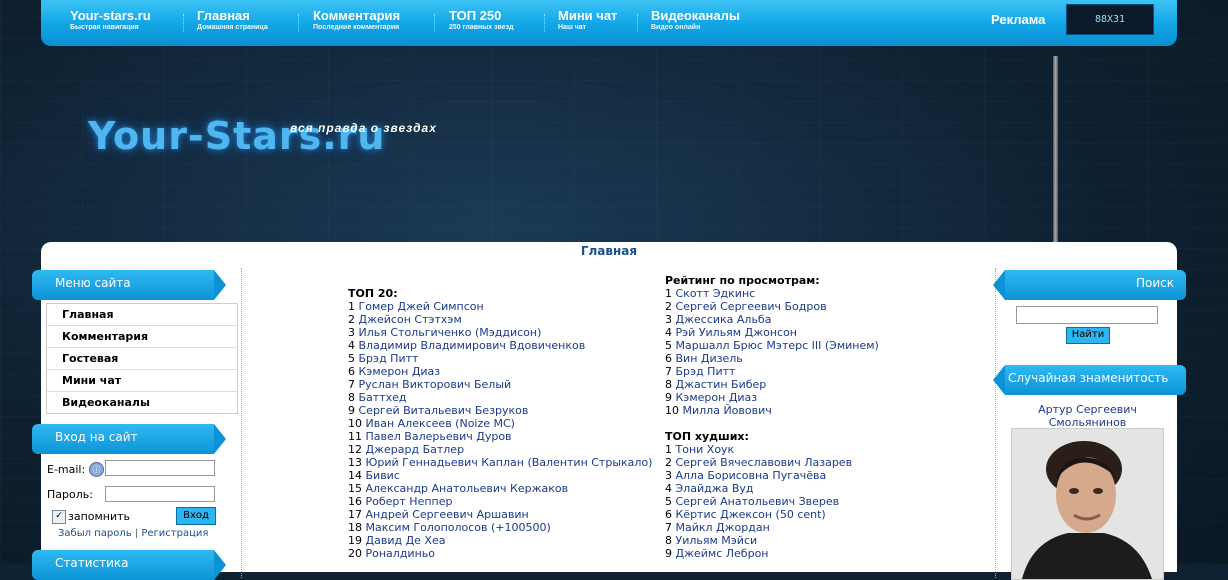 This screenshot has height=580, width=1228. What do you see at coordinates (777, 345) in the screenshot?
I see `celebrity-link: Маршалл Брюс Мэтерс III (Эминем)` at bounding box center [777, 345].